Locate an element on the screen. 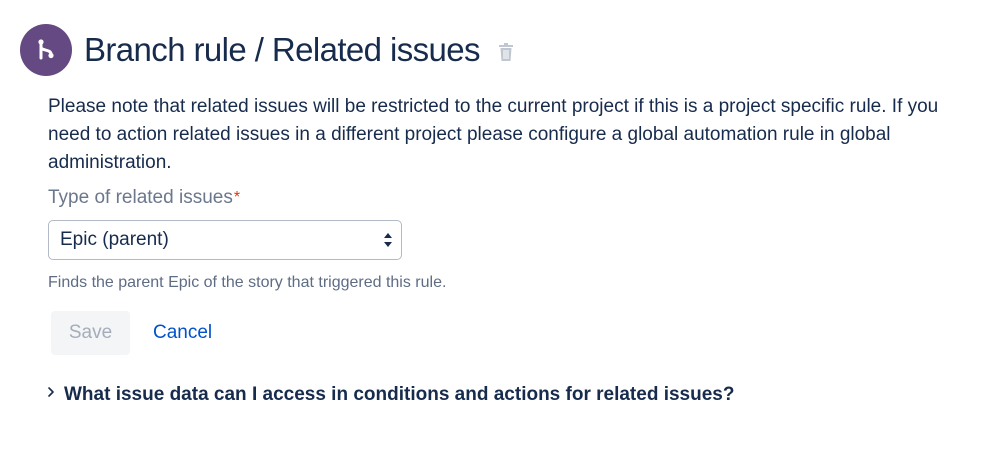 The height and width of the screenshot is (457, 998). type-field-label: Type of related issues* is located at coordinates (144, 198).